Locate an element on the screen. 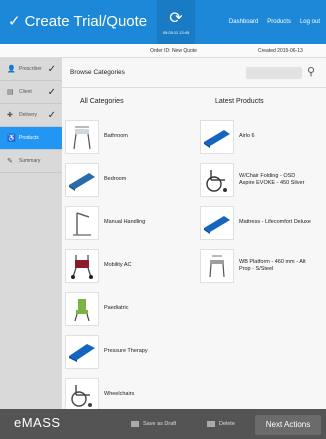 The width and height of the screenshot is (326, 439). sidebar-step-label: Products is located at coordinates (29, 138).